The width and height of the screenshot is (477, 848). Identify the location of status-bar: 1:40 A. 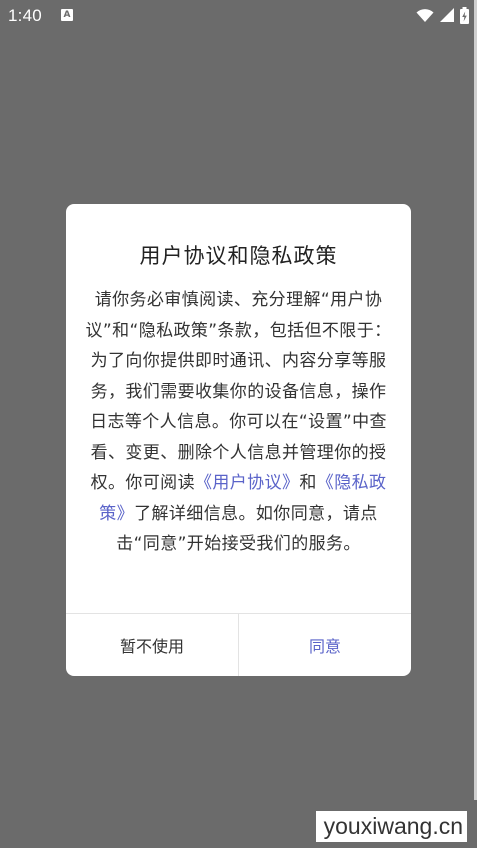
(238, 16).